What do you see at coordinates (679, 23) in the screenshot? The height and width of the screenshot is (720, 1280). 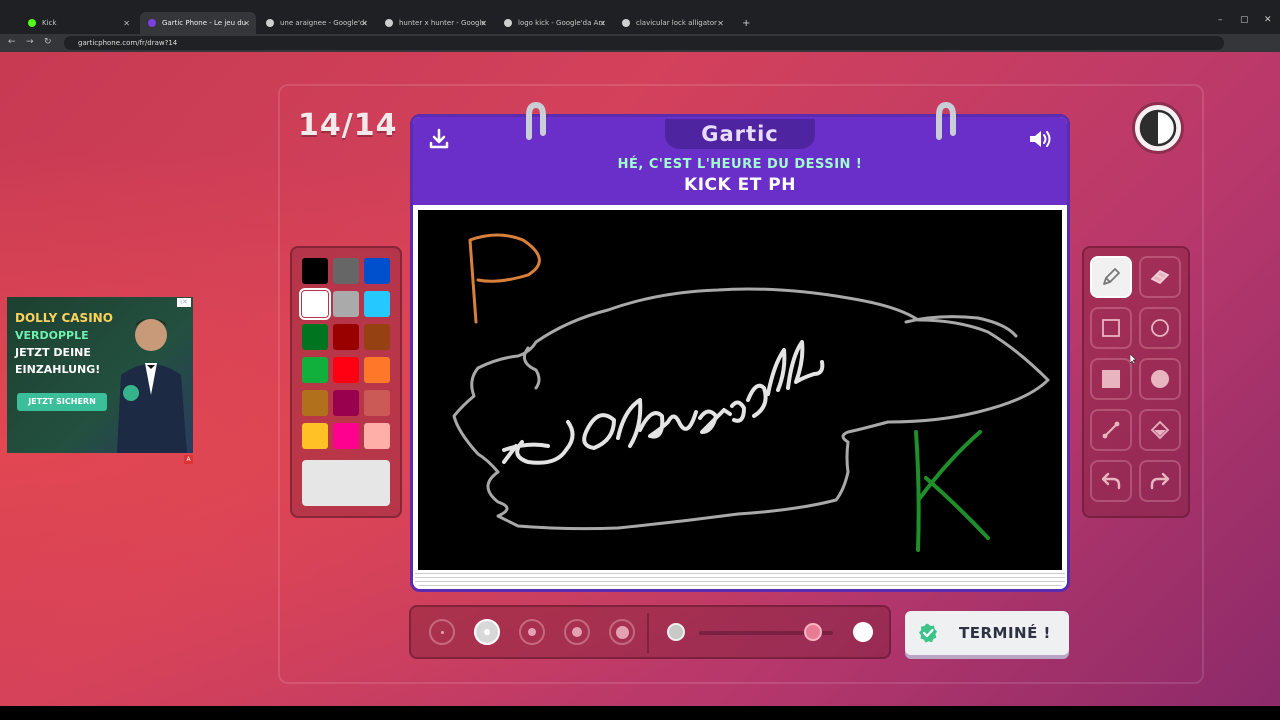 I see `tab-title: clavicular lock alligator - Goog` at bounding box center [679, 23].